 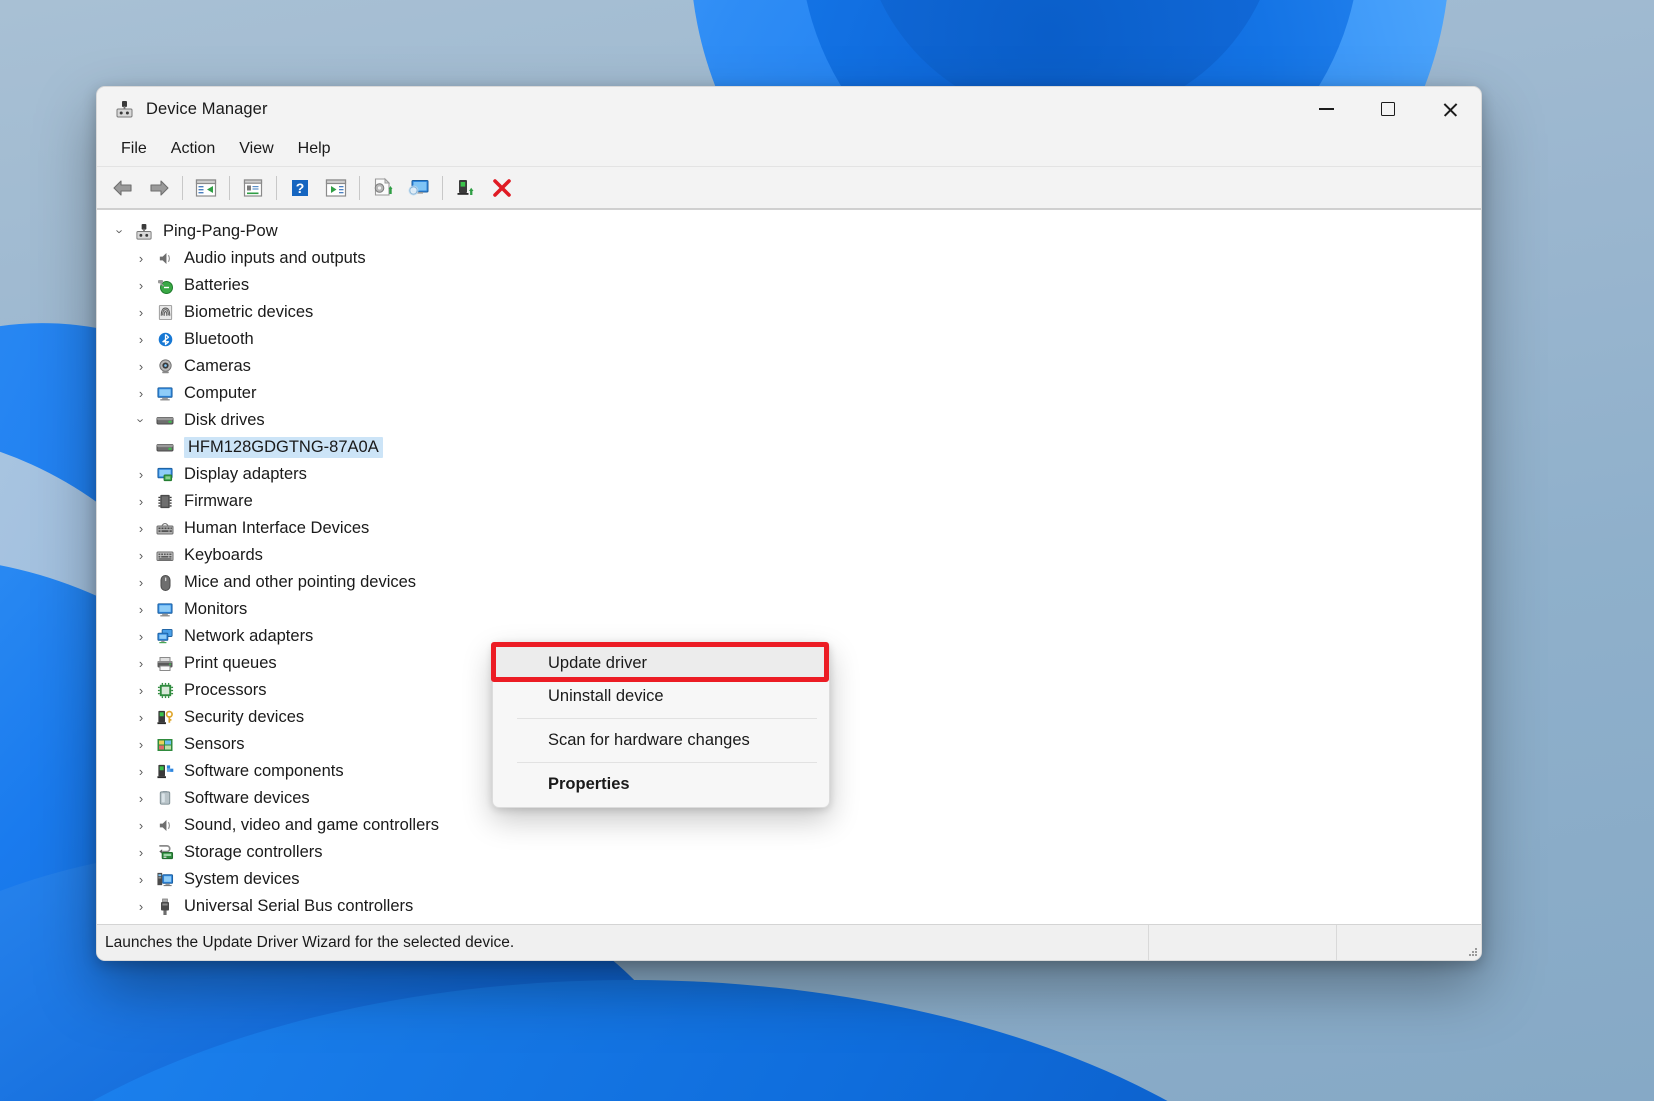 I want to click on tree-node-label: Audio inputs and outputs, so click(x=275, y=258).